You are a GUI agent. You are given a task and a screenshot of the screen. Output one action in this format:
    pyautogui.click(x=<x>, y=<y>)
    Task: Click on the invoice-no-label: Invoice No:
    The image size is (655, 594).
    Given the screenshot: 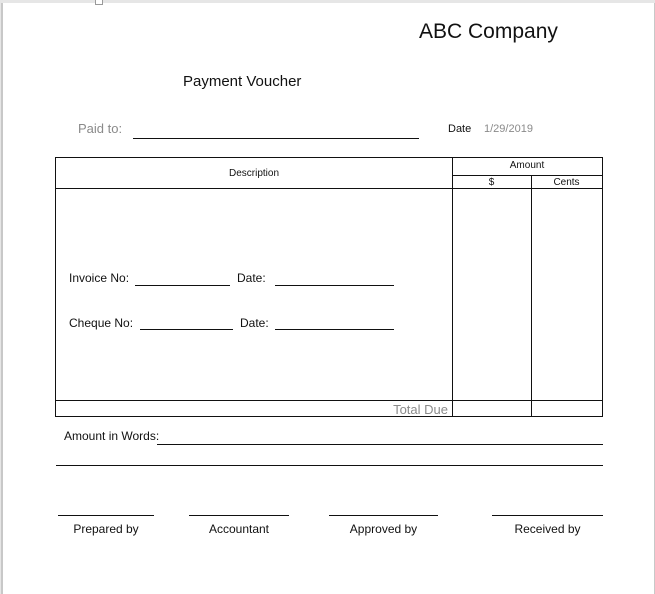 What is the action you would take?
    pyautogui.click(x=99, y=278)
    